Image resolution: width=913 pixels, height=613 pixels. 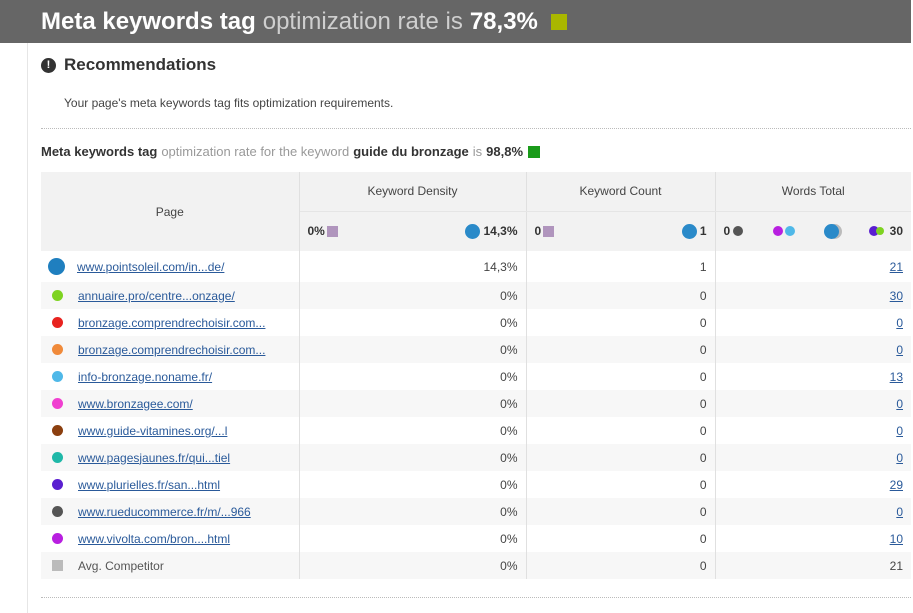 I want to click on page-link: www.pagesjaunes.fr/qui...tiel, so click(x=154, y=458).